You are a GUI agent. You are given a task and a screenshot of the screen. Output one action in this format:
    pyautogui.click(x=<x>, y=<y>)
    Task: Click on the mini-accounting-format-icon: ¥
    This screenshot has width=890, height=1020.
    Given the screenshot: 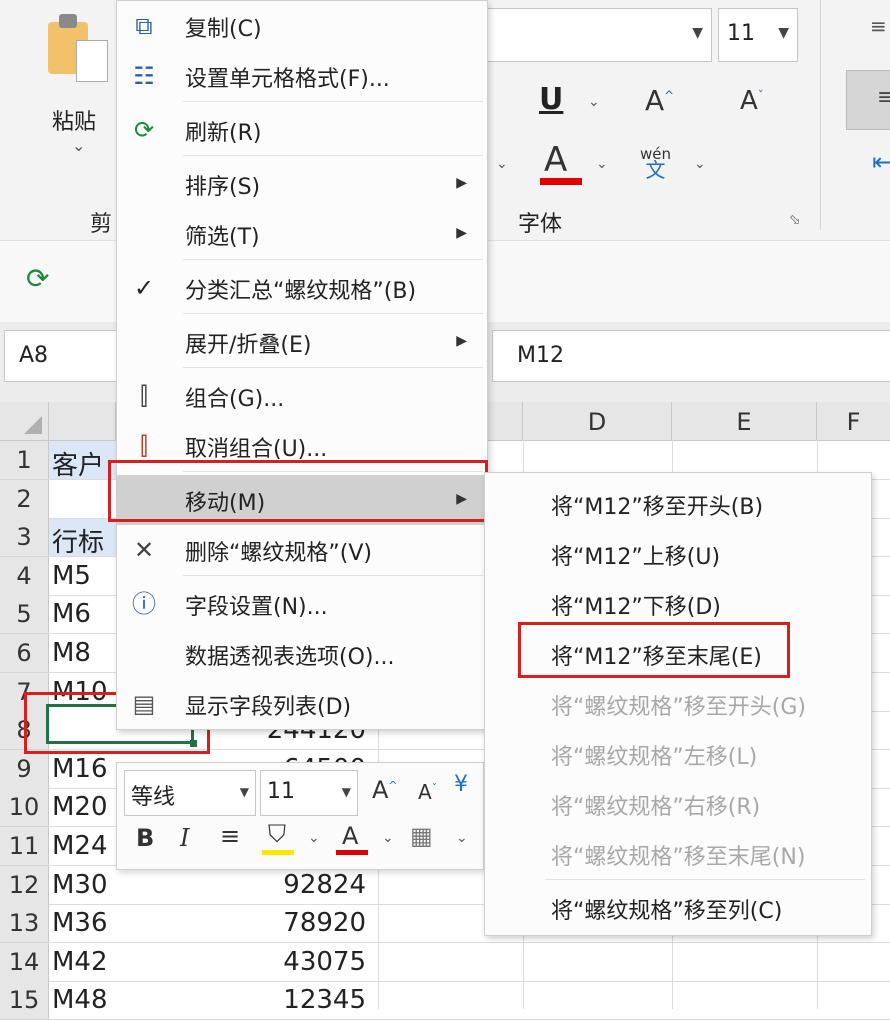 What is the action you would take?
    pyautogui.click(x=461, y=784)
    